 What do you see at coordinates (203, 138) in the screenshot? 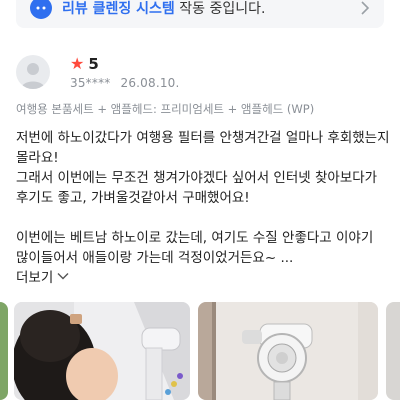
I see `review-line: 저번에 하노이갔다가 여행용 필터를 안챙겨간걸 얼마나 후회했는지` at bounding box center [203, 138].